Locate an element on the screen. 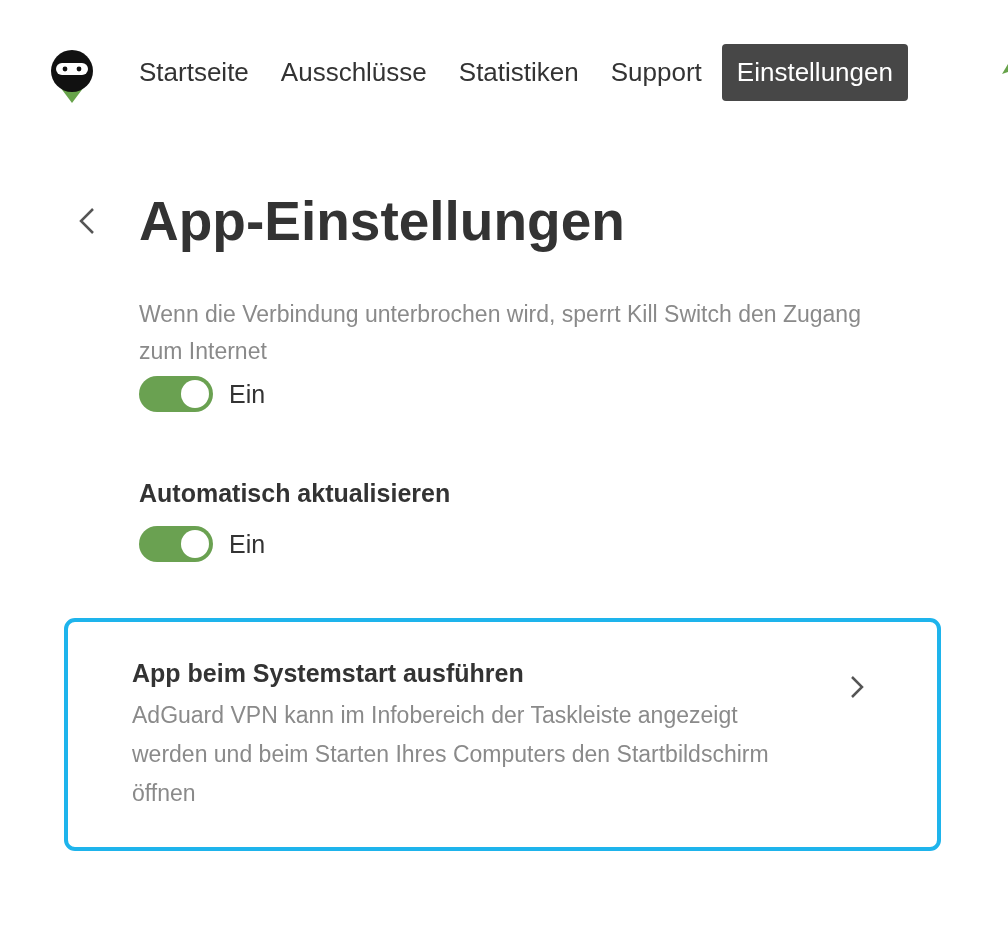 This screenshot has width=1008, height=927. setting-title: Automatisch aktualisieren is located at coordinates (295, 493).